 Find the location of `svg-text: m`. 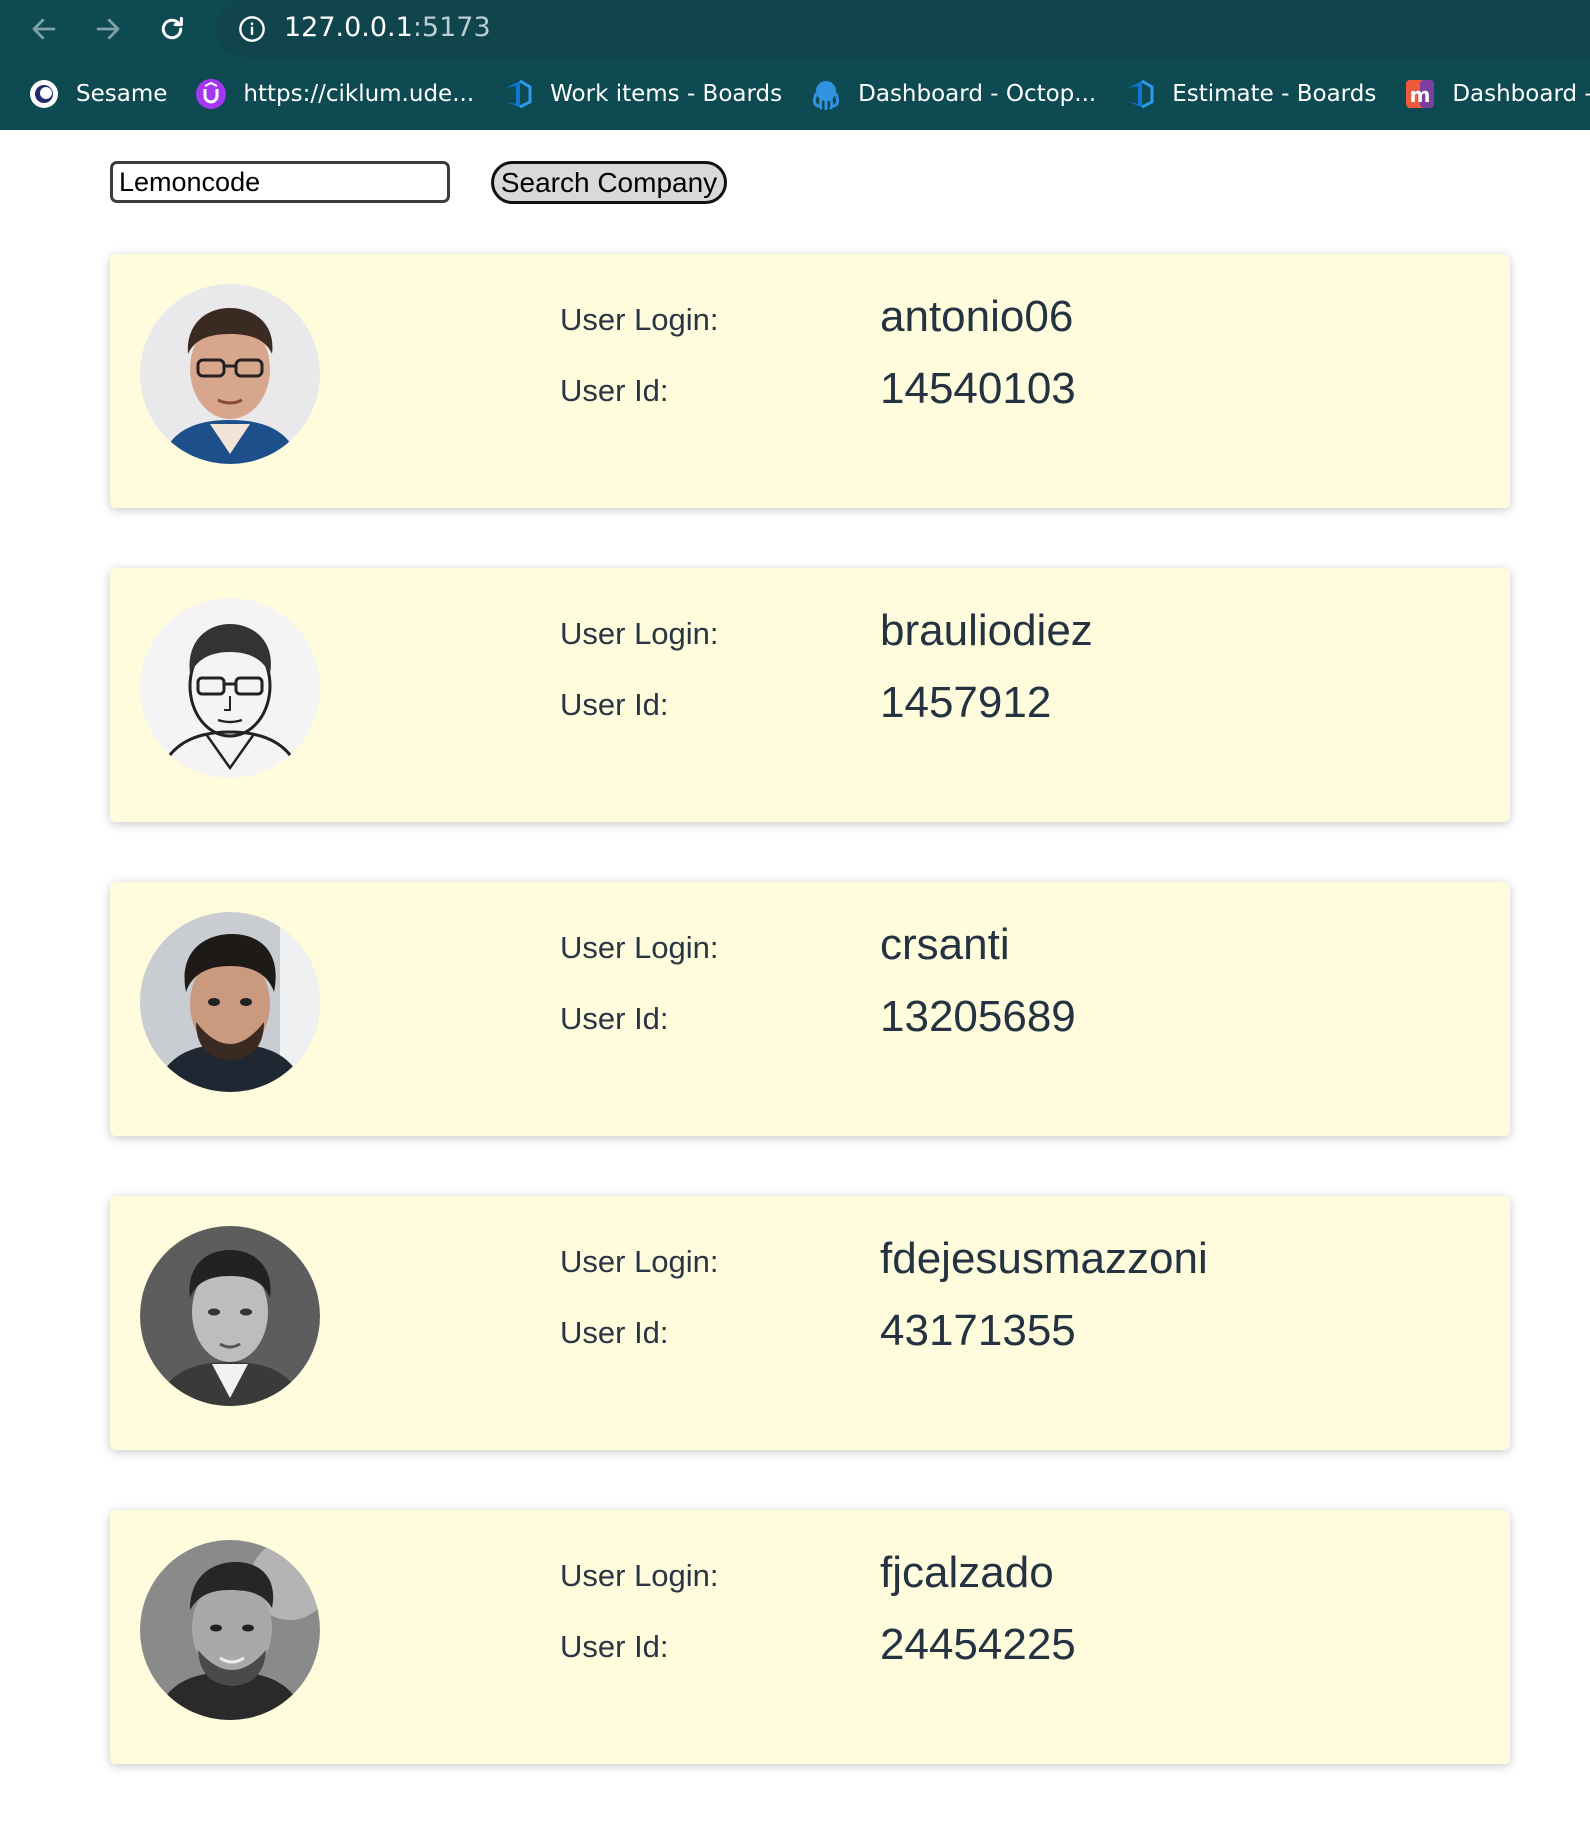

svg-text: m is located at coordinates (1420, 95).